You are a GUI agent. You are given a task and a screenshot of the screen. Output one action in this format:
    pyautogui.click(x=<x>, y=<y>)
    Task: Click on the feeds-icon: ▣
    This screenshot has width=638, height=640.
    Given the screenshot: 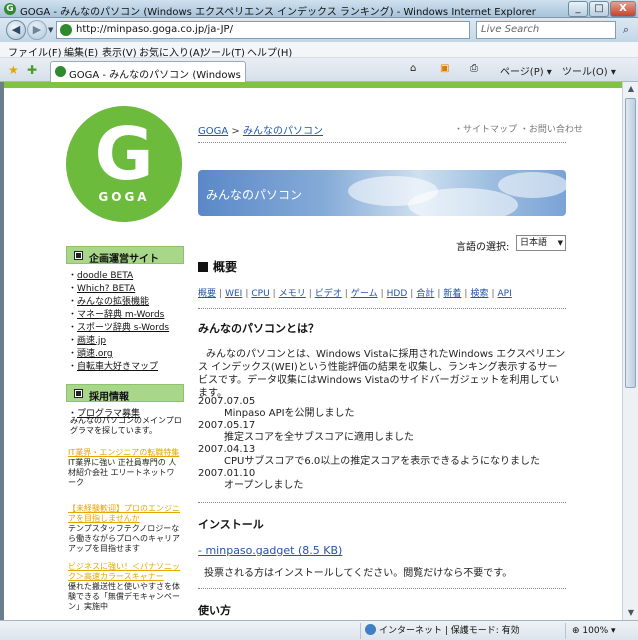 What is the action you would take?
    pyautogui.click(x=444, y=68)
    